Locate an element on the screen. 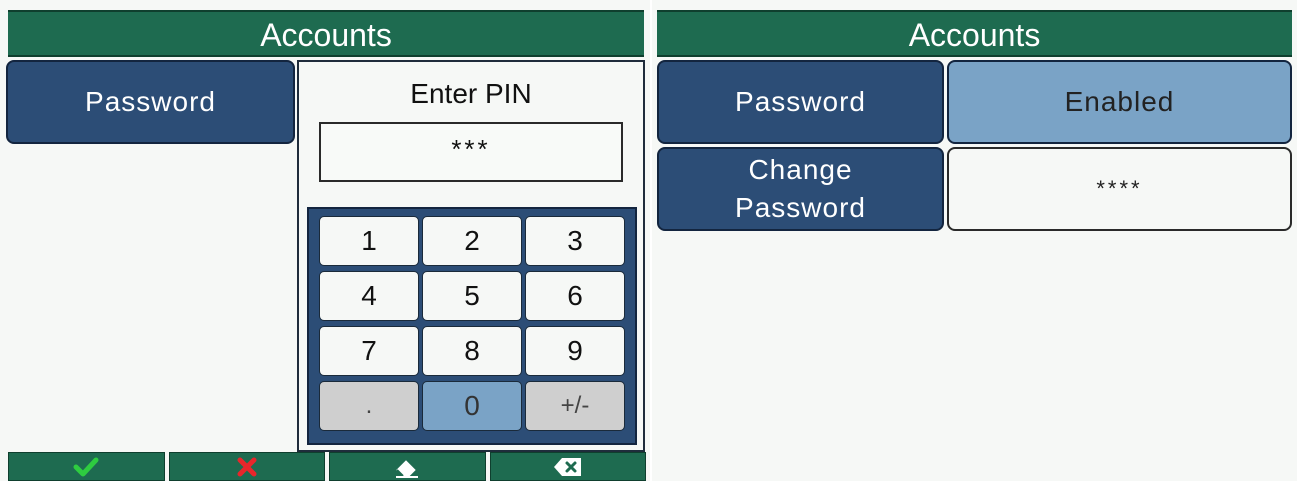  change-password-button: Change Password is located at coordinates (800, 189).